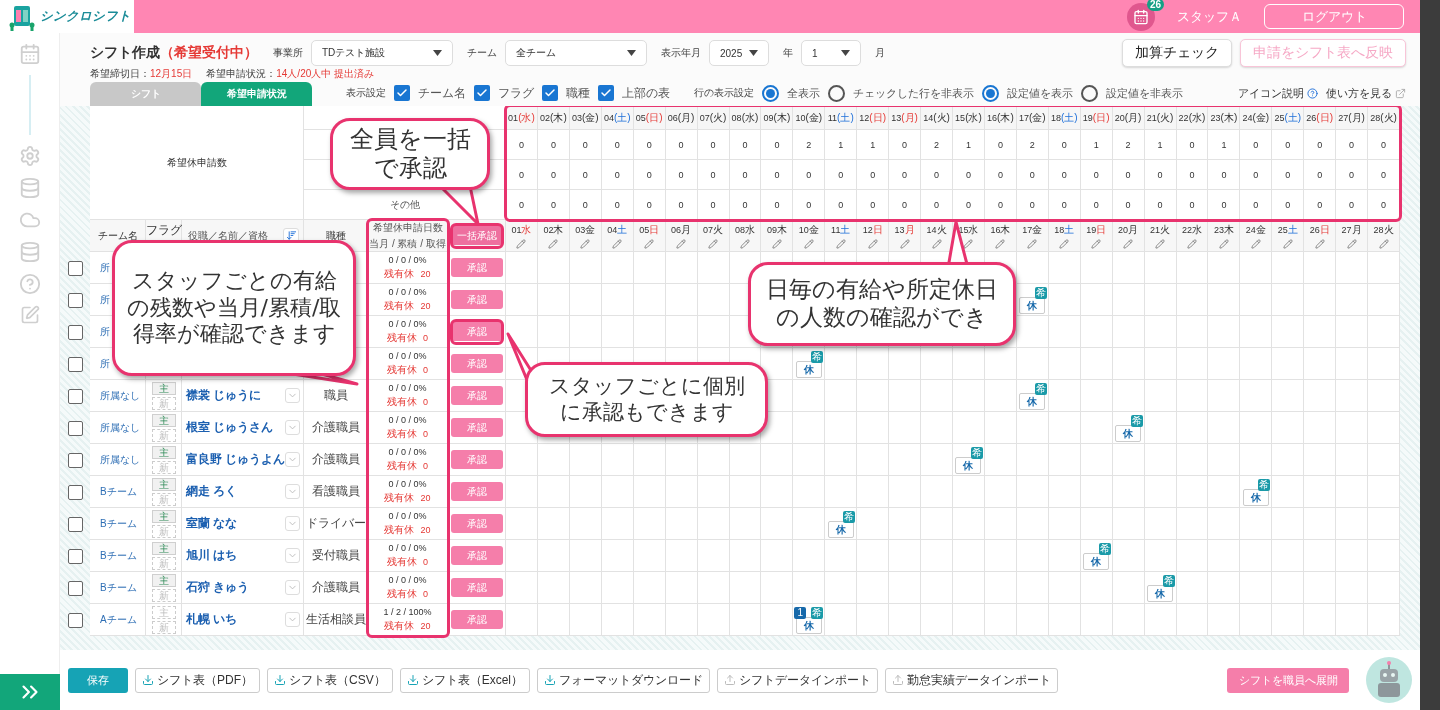  I want to click on weekday-label: (金), so click(814, 117).